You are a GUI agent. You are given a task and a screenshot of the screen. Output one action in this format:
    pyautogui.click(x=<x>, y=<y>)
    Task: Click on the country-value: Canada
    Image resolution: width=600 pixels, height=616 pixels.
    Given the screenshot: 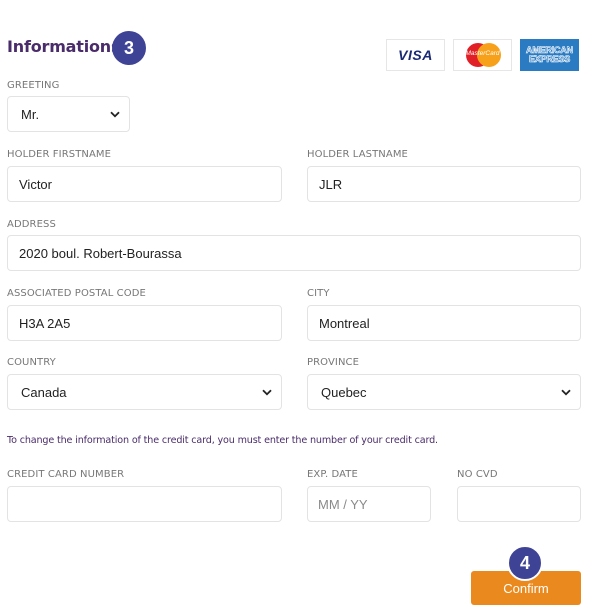 What is the action you would take?
    pyautogui.click(x=44, y=392)
    